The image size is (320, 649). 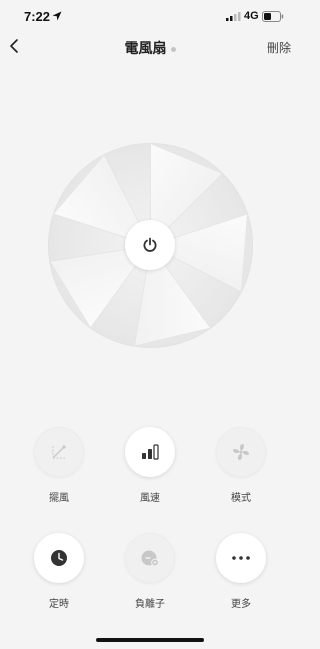 I want to click on fan-speed-control: 風速, so click(x=150, y=465).